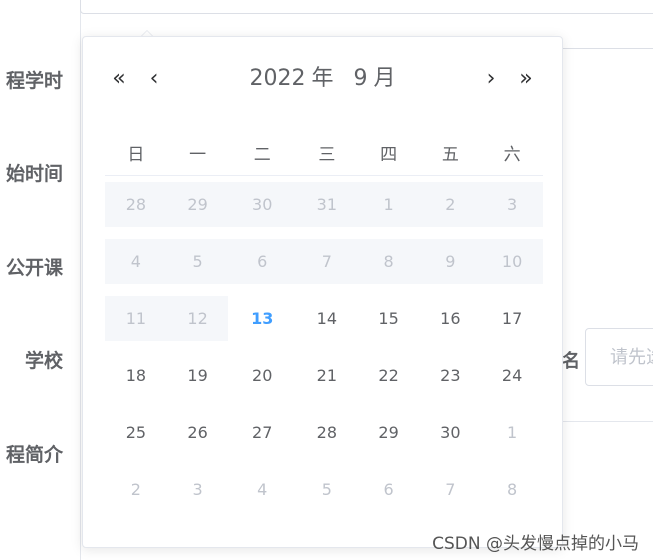 This screenshot has height=560, width=653. What do you see at coordinates (512, 318) in the screenshot?
I see `calendar-day-cell: 17` at bounding box center [512, 318].